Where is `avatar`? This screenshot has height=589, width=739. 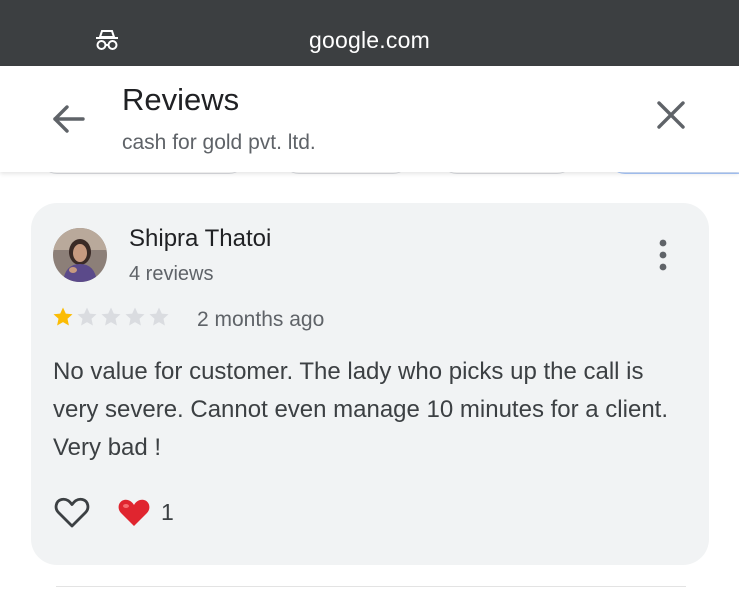 avatar is located at coordinates (80, 255).